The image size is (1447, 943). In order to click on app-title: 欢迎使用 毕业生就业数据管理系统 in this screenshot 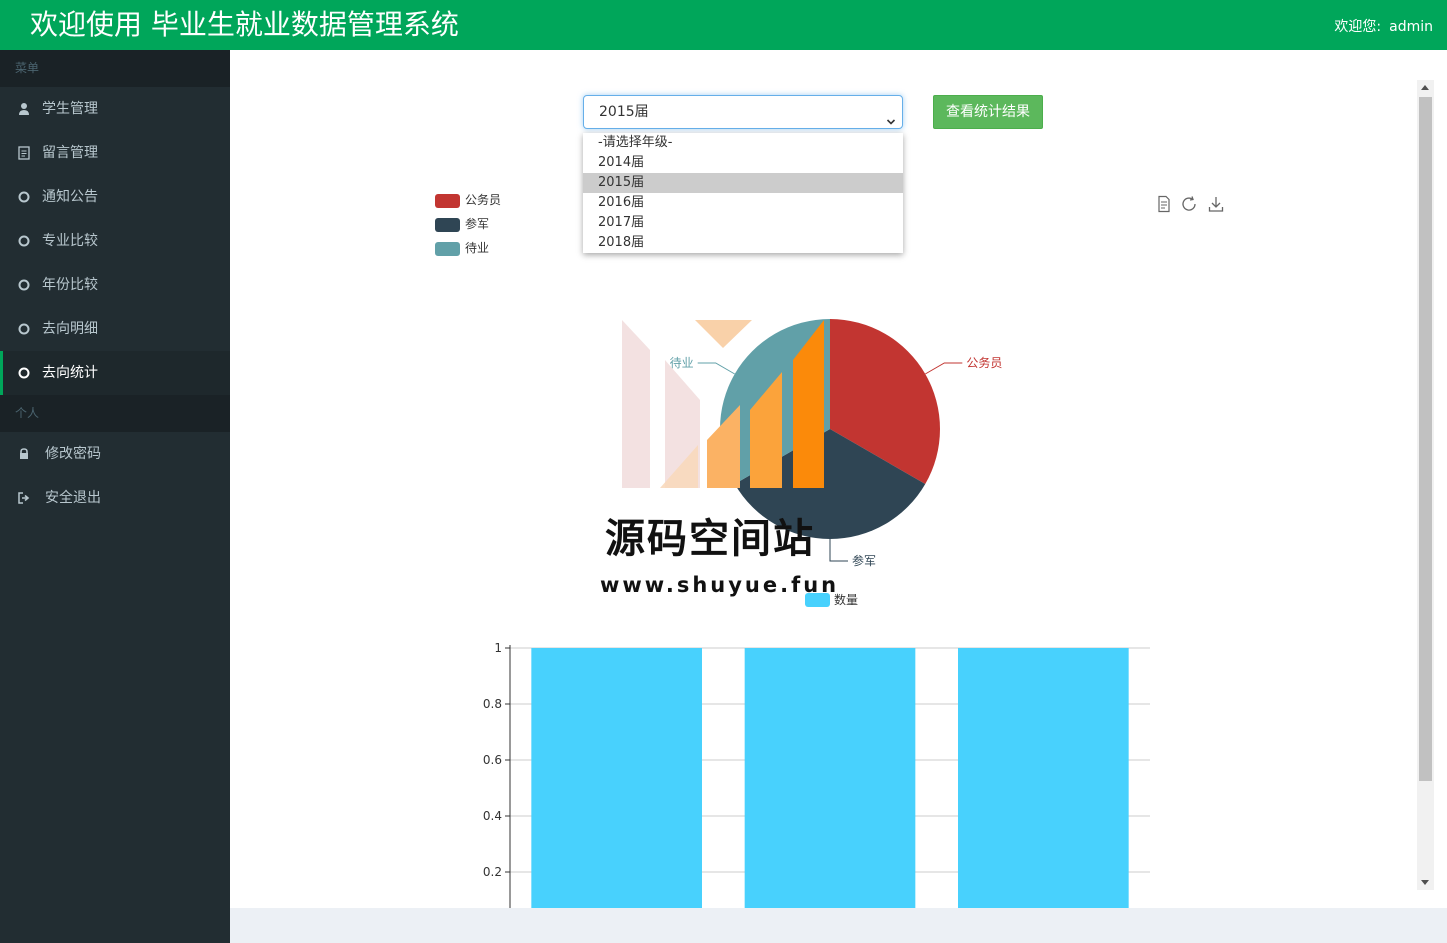, I will do `click(244, 24)`.